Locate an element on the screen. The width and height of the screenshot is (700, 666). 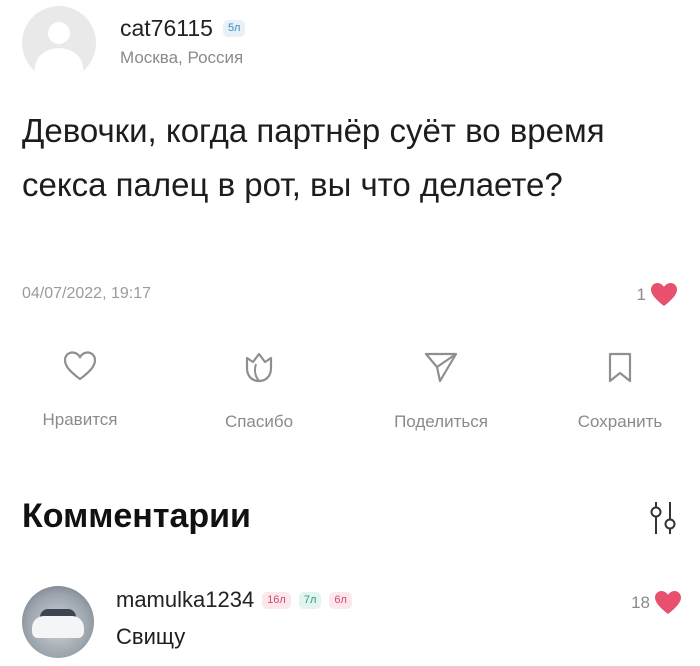
bookmark-icon is located at coordinates (620, 367).